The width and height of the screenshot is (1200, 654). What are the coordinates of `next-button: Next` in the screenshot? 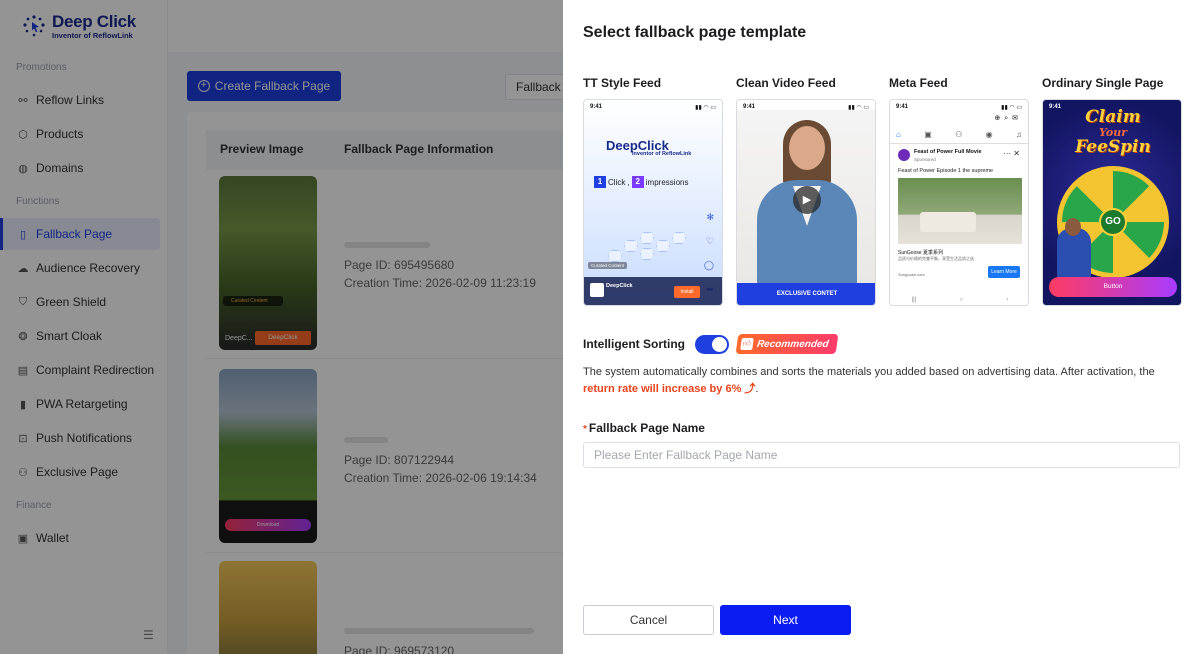 It's located at (785, 620).